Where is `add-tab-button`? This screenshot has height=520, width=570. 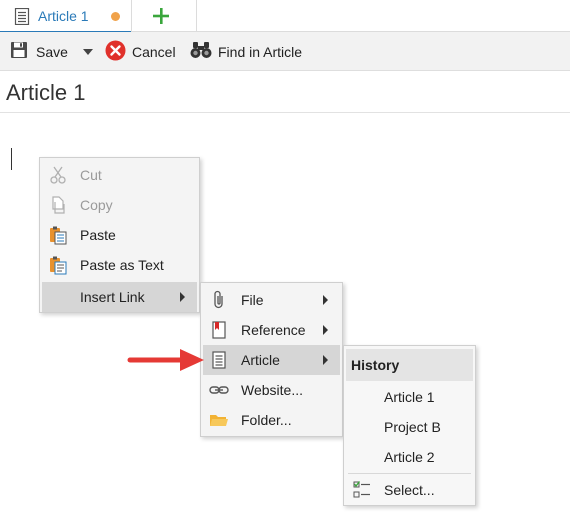 add-tab-button is located at coordinates (161, 16).